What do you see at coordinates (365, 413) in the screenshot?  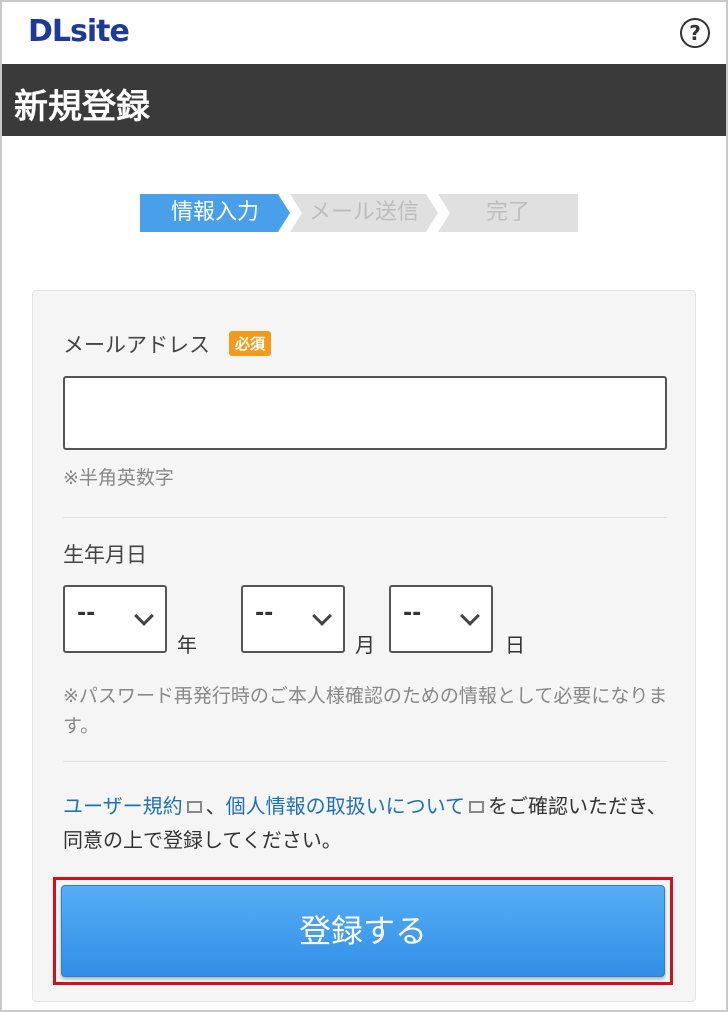 I see `email-input` at bounding box center [365, 413].